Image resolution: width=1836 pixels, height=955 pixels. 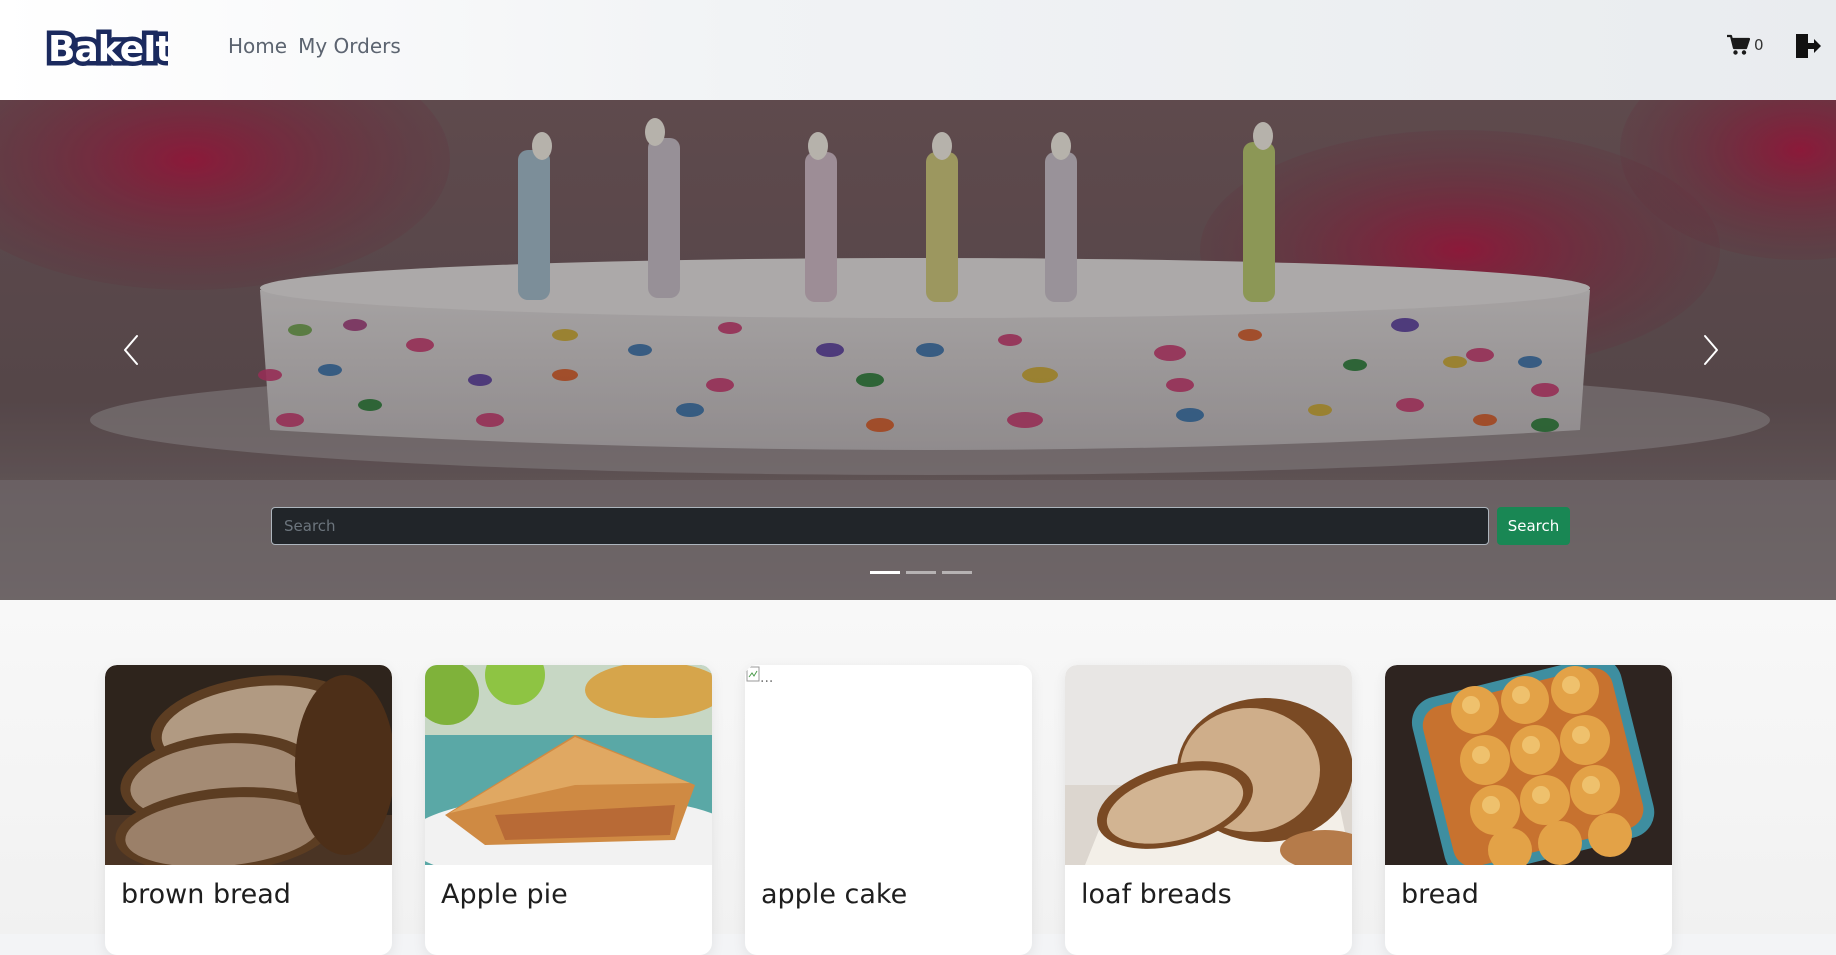 I want to click on cart-button: 0, so click(x=1745, y=45).